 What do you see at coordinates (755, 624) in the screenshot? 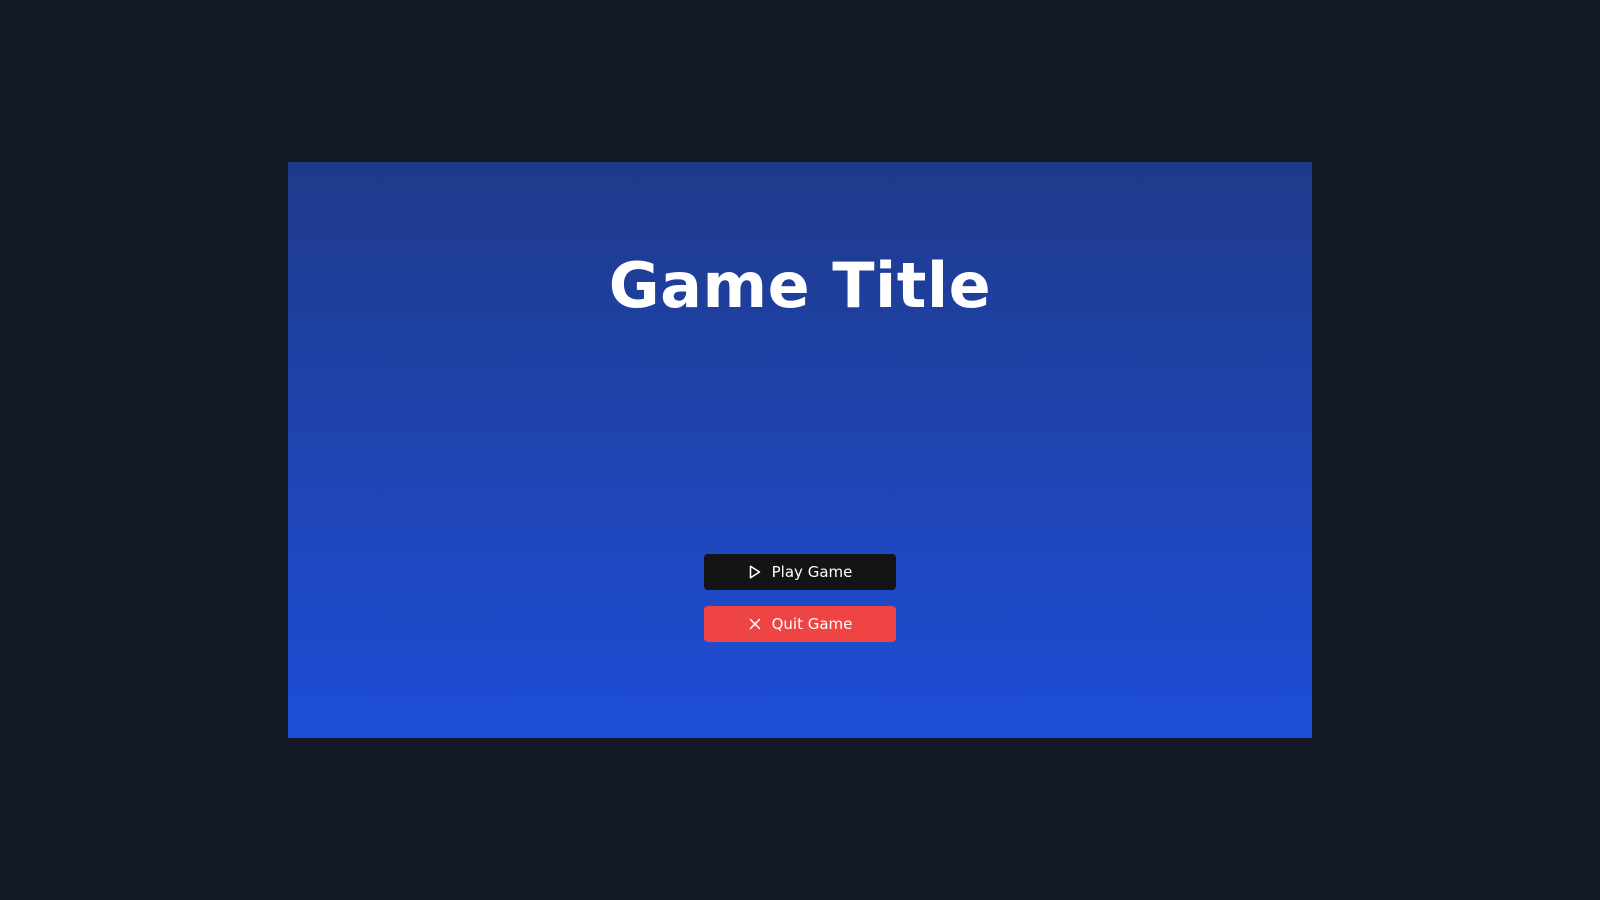
I see `close-icon` at bounding box center [755, 624].